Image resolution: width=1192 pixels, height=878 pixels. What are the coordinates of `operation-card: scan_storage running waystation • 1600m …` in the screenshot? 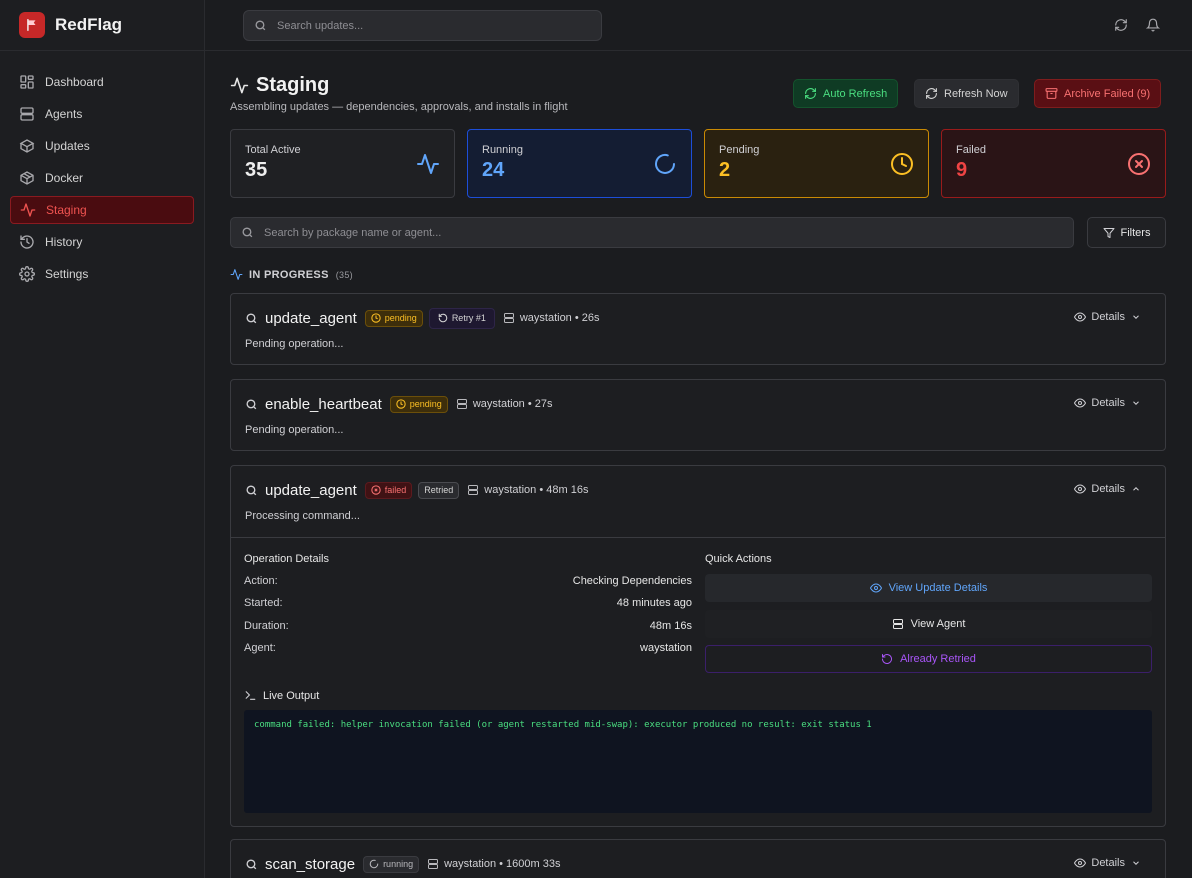 It's located at (698, 858).